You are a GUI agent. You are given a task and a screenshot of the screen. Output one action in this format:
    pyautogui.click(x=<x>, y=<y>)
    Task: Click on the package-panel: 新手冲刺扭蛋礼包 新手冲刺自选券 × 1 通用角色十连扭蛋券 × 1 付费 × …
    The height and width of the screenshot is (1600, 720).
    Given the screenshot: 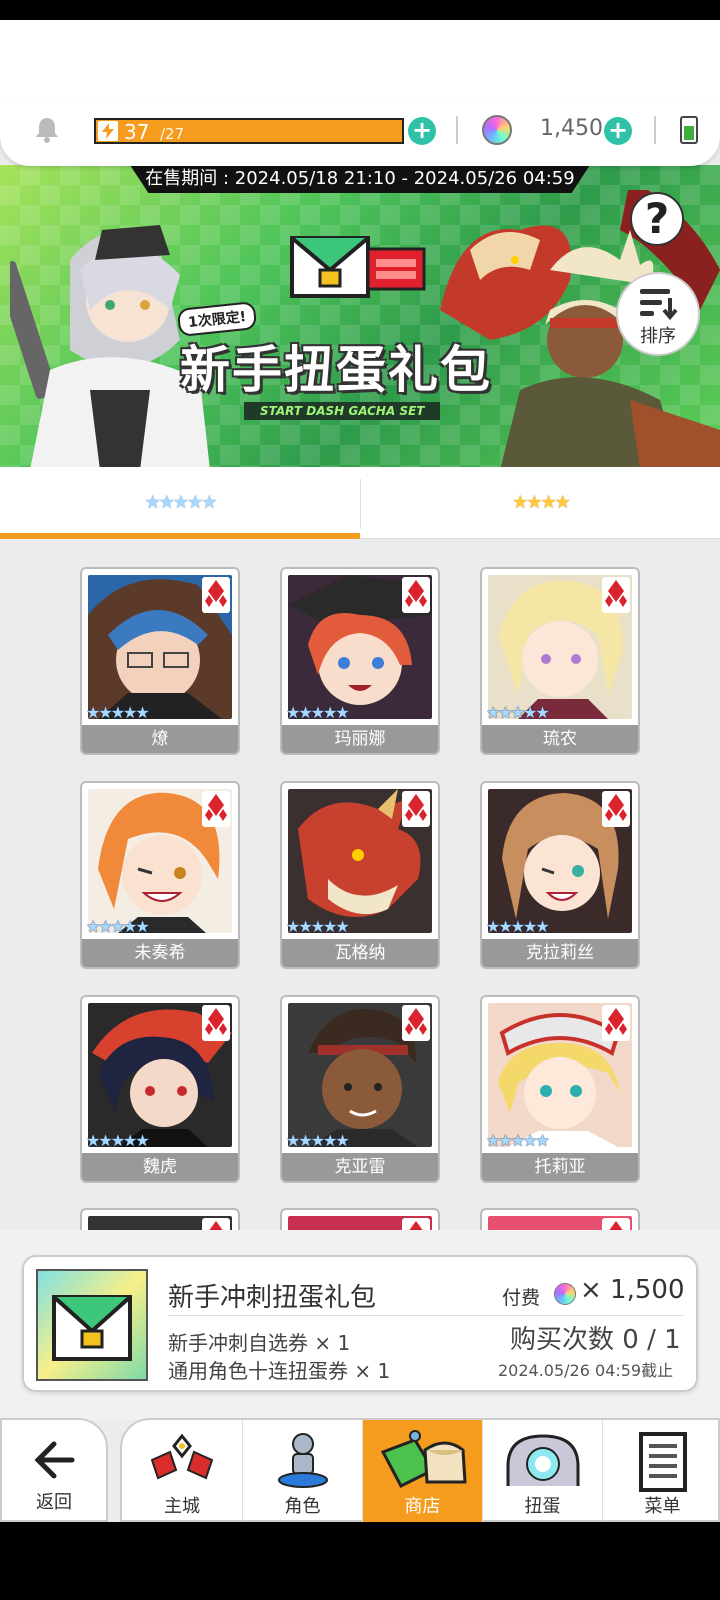 What is the action you would take?
    pyautogui.click(x=360, y=1323)
    